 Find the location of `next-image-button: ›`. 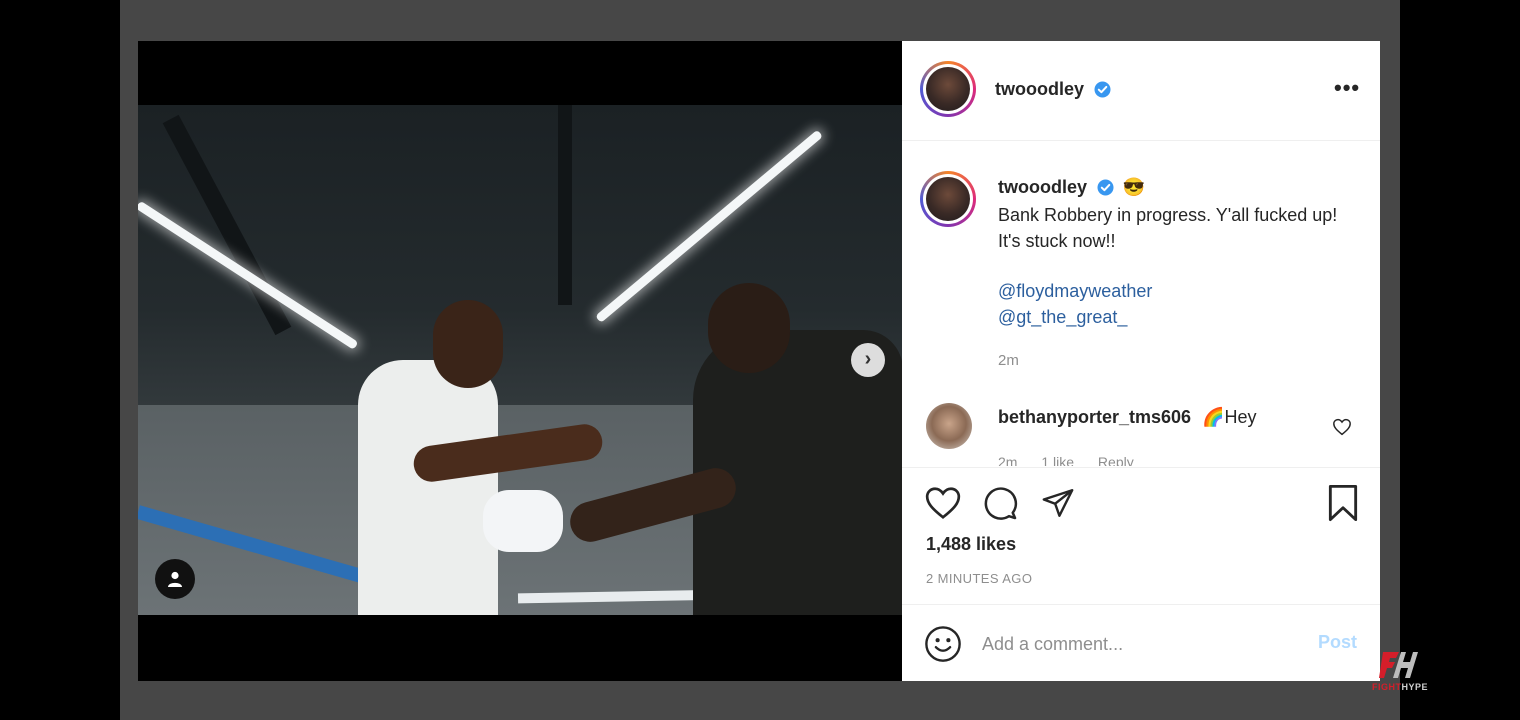

next-image-button: › is located at coordinates (868, 360).